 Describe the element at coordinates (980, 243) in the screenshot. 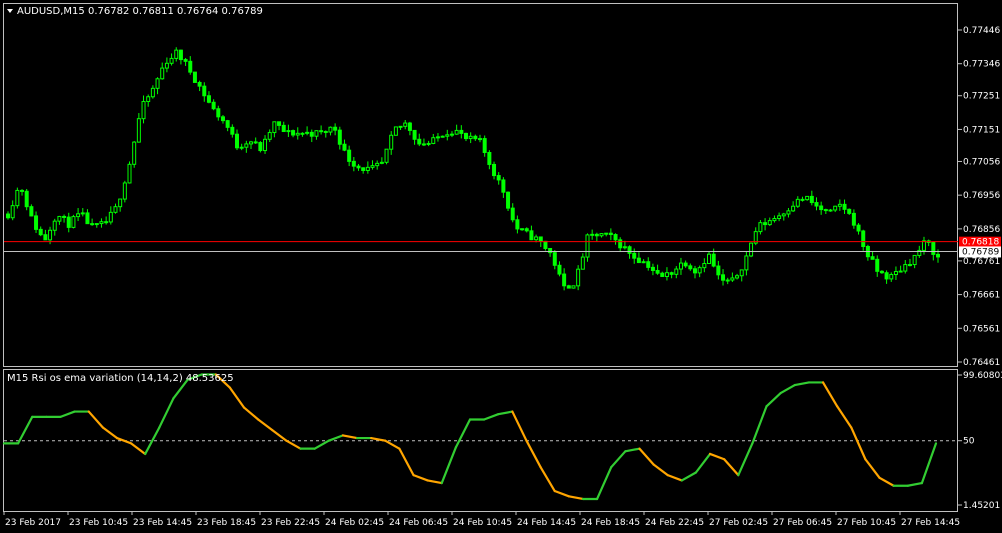

I see `svg-text: 0.76818` at that location.